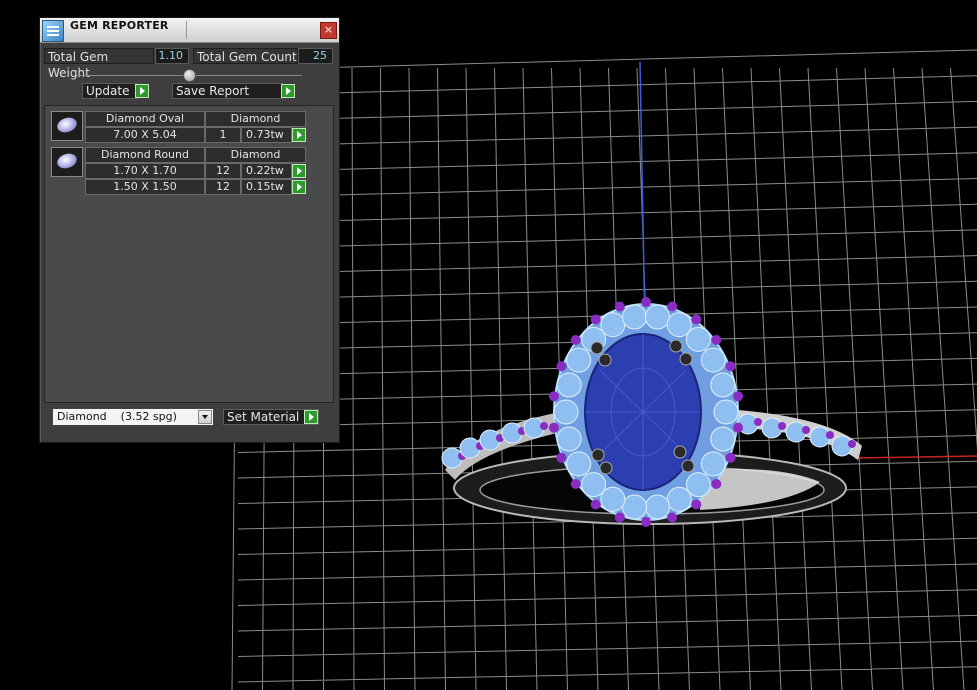  Describe the element at coordinates (315, 56) in the screenshot. I see `total-gem-count-value: 25` at that location.